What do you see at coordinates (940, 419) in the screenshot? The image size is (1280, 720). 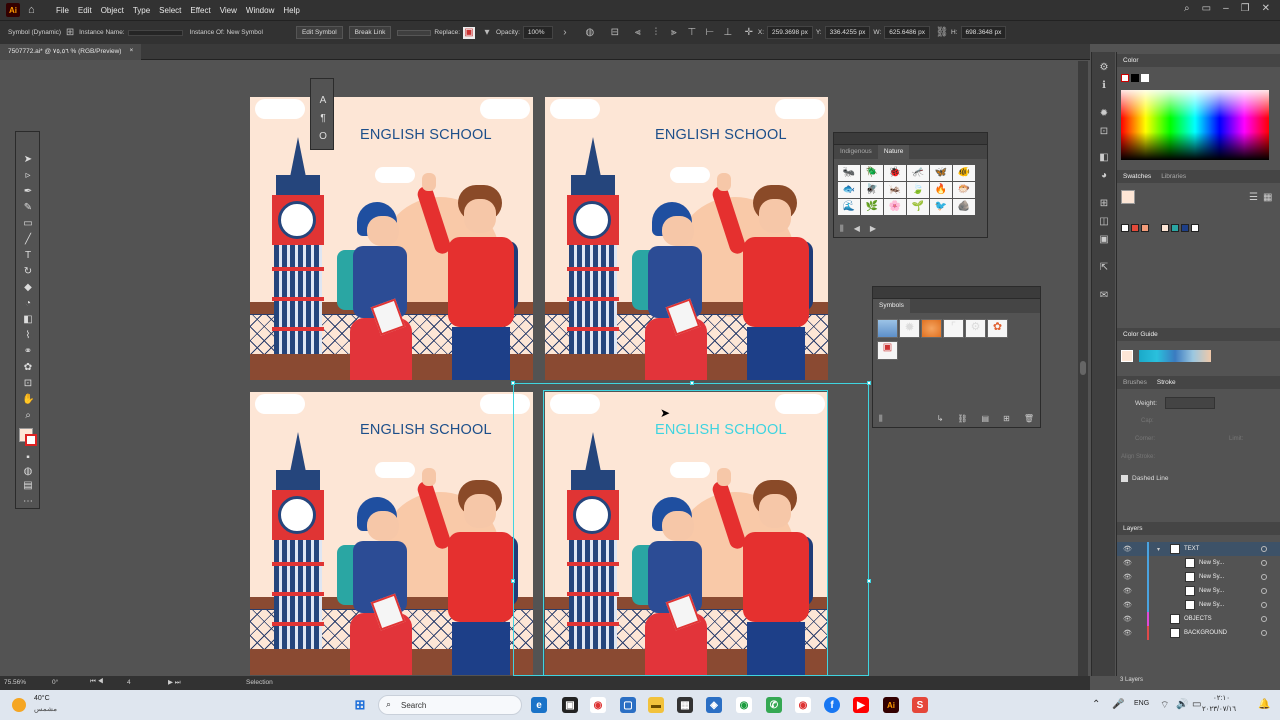 I see `place-symbol-icon: ↳` at bounding box center [940, 419].